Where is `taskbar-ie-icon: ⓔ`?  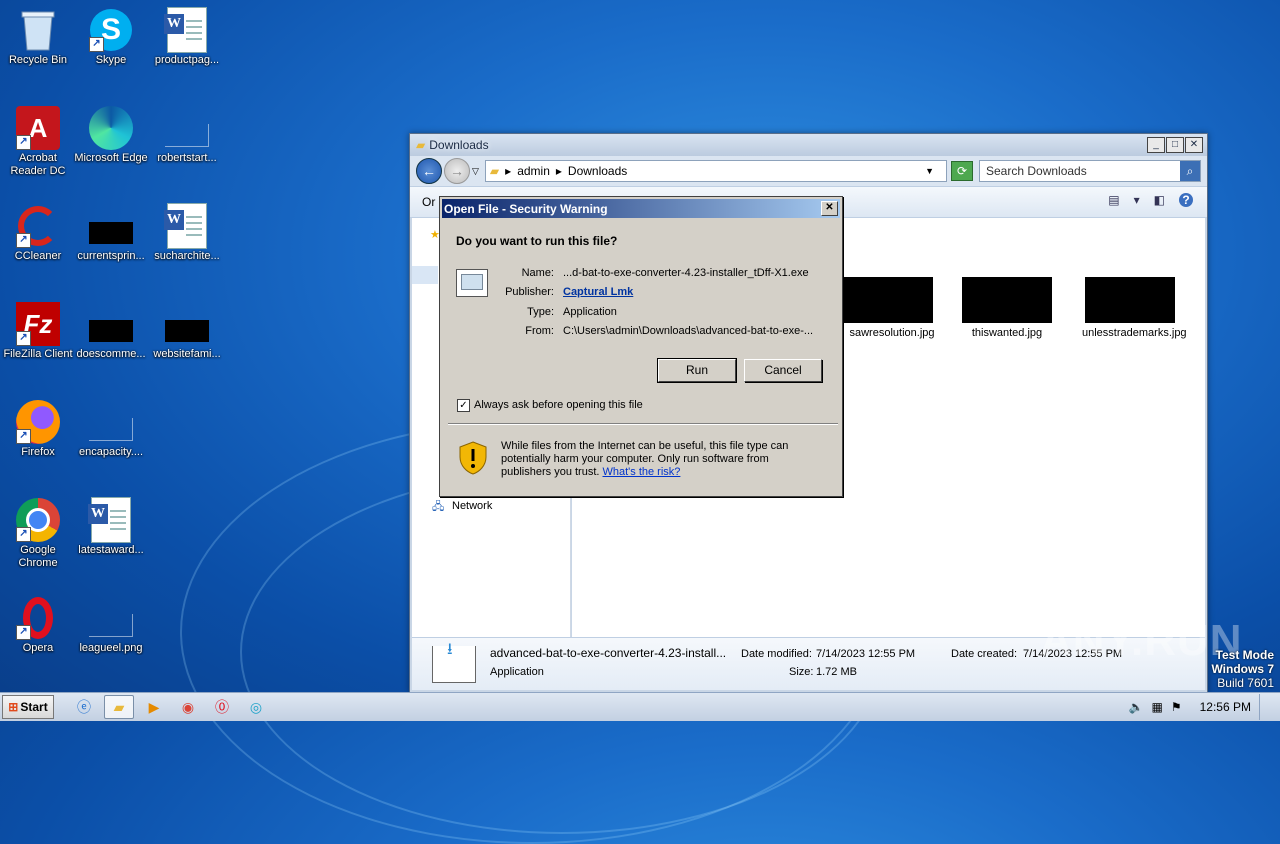 taskbar-ie-icon: ⓔ is located at coordinates (84, 707).